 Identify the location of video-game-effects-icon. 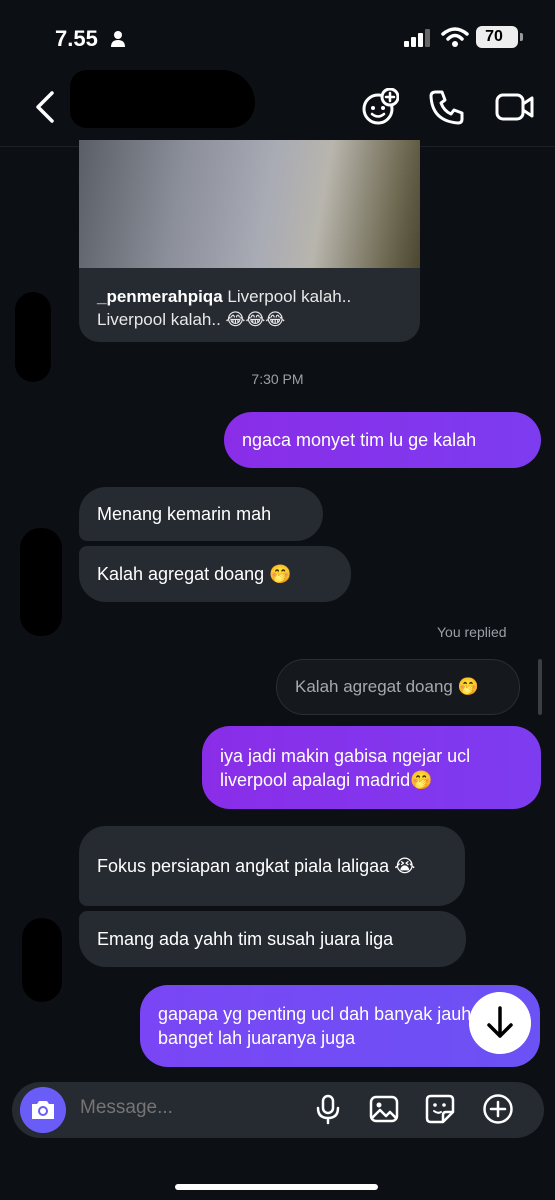
(380, 107).